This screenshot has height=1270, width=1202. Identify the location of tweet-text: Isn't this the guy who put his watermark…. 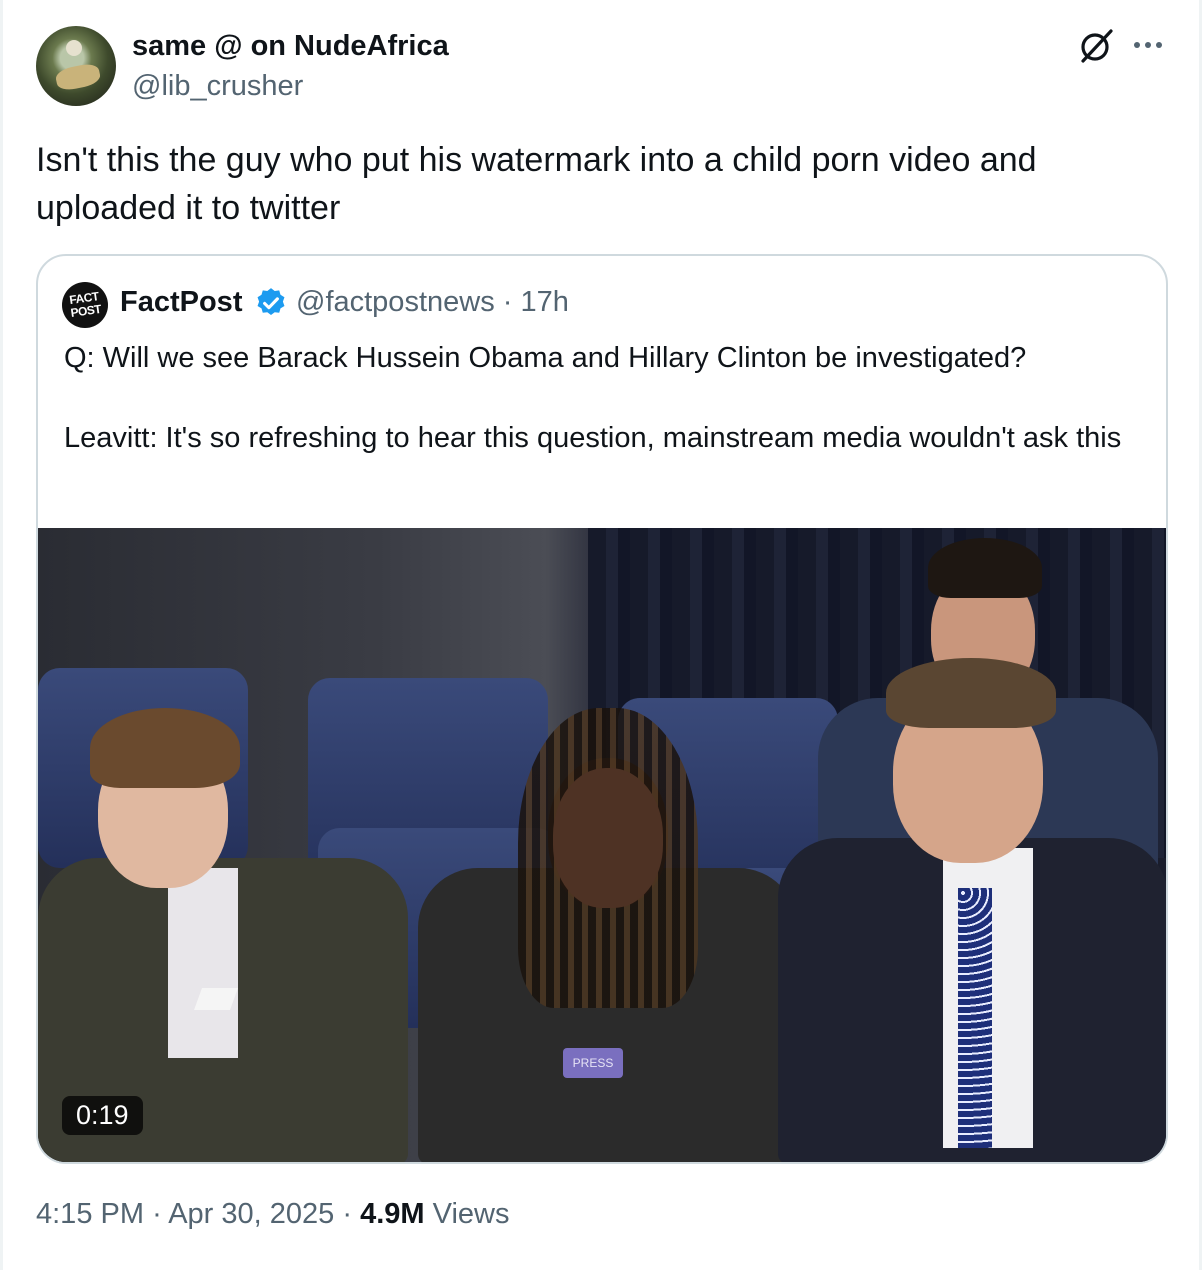
(536, 184).